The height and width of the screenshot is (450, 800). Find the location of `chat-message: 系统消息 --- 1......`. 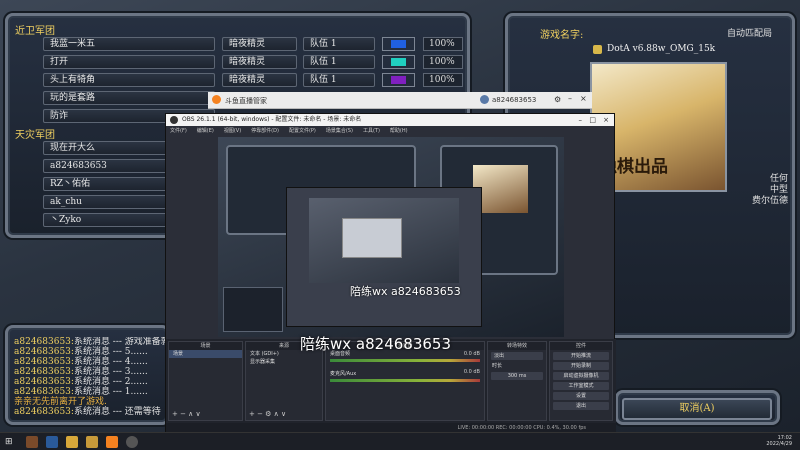

chat-message: 系统消息 --- 1...... is located at coordinates (110, 392).